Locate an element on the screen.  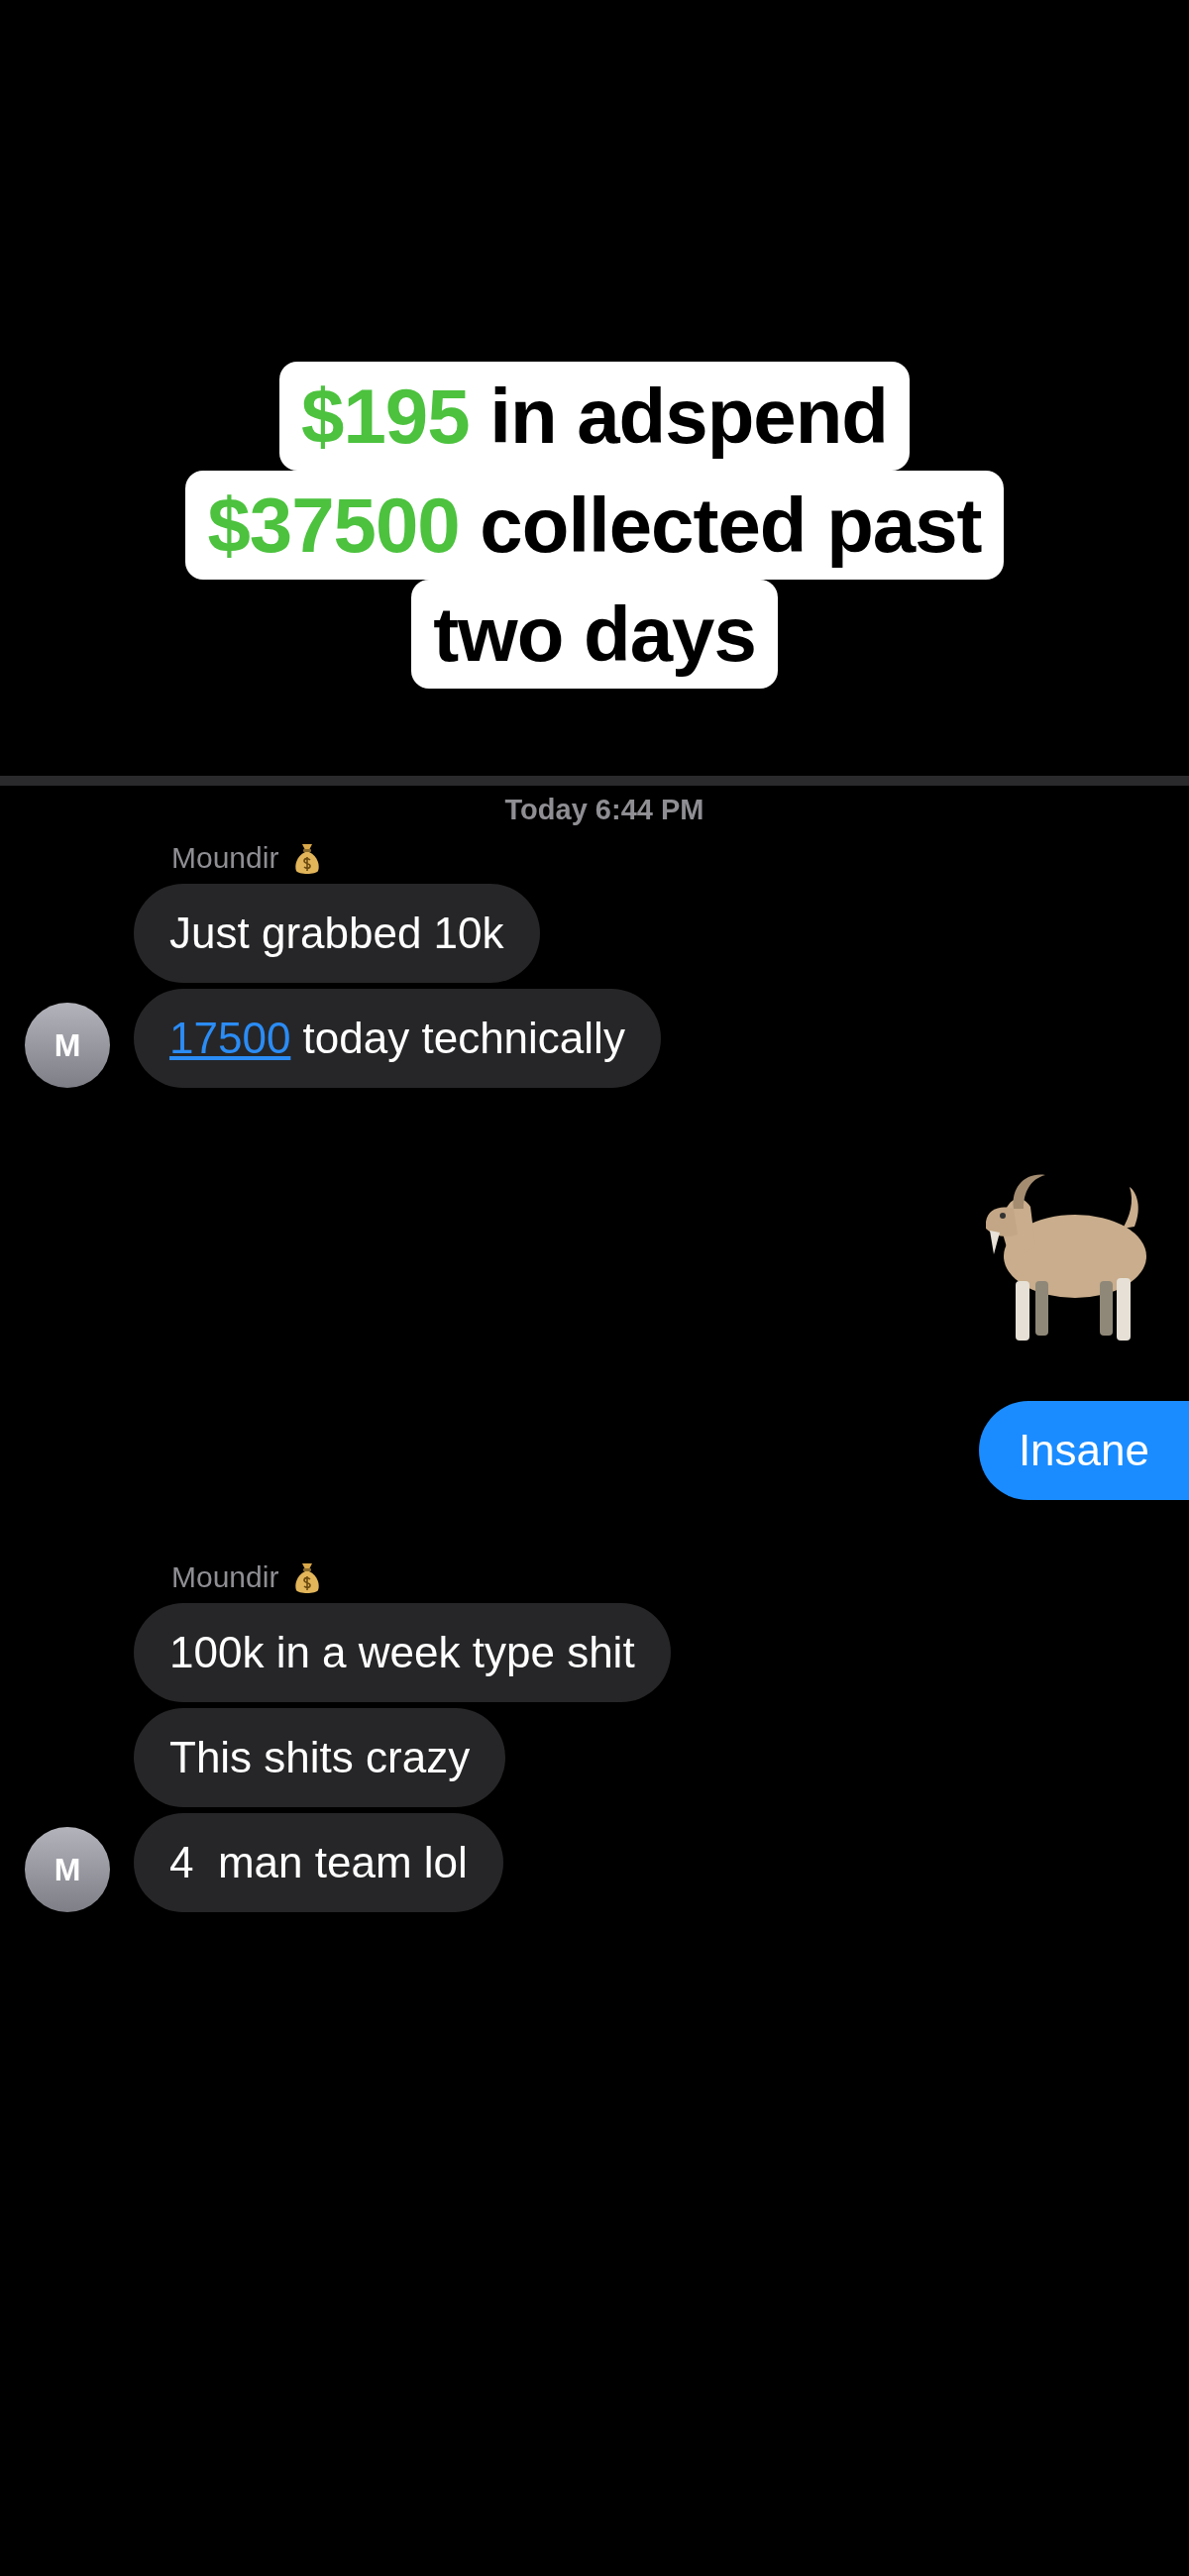
caption-text: collected past is located at coordinates (731, 525).